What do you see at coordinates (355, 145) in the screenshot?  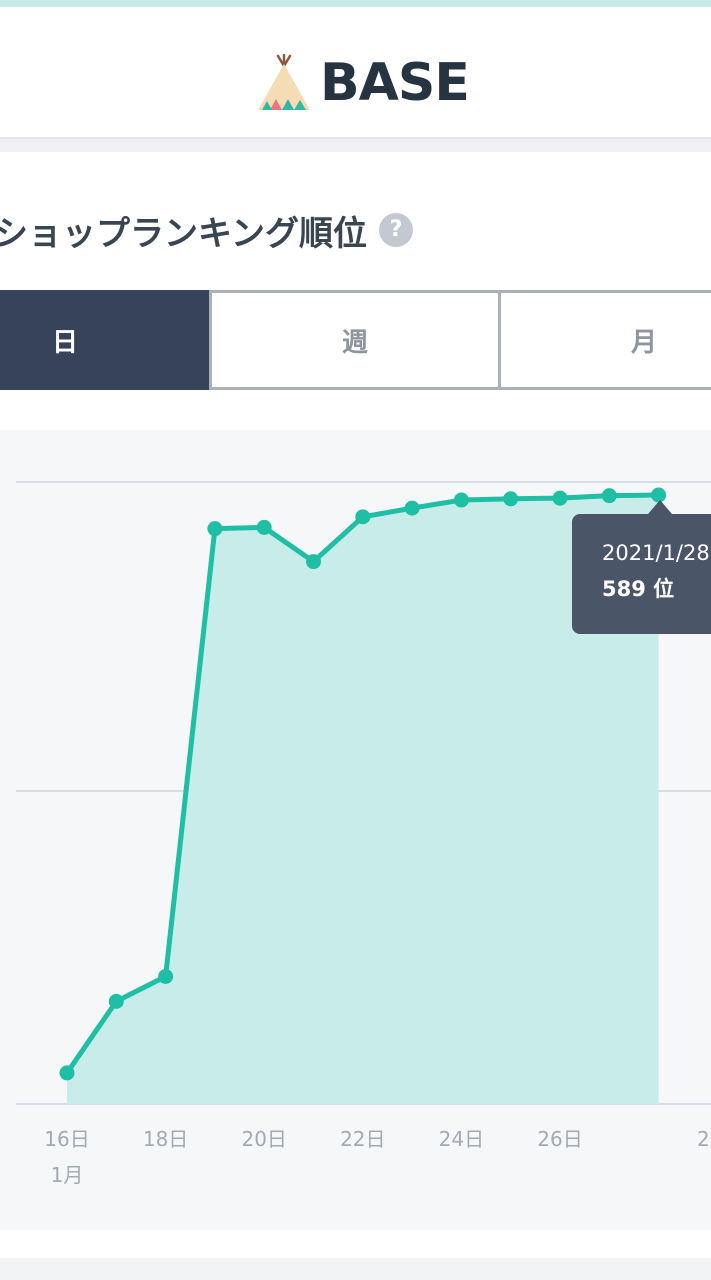 I see `header-divider` at bounding box center [355, 145].